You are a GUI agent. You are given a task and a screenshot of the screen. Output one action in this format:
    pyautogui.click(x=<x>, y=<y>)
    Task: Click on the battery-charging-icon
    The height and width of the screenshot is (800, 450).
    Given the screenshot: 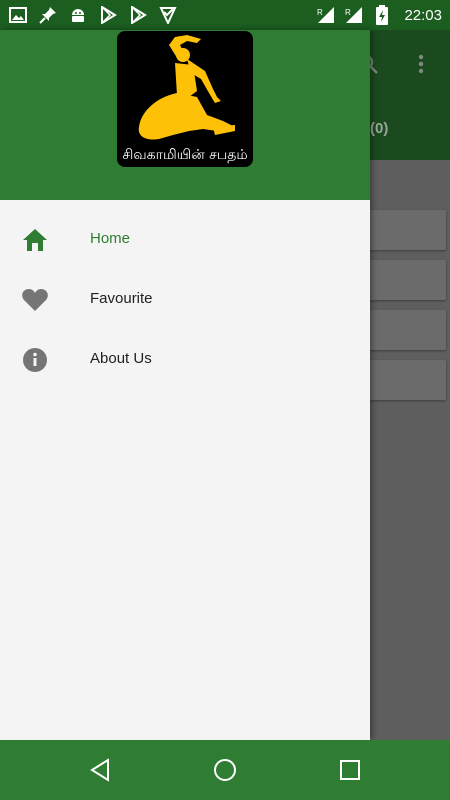 What is the action you would take?
    pyautogui.click(x=382, y=15)
    